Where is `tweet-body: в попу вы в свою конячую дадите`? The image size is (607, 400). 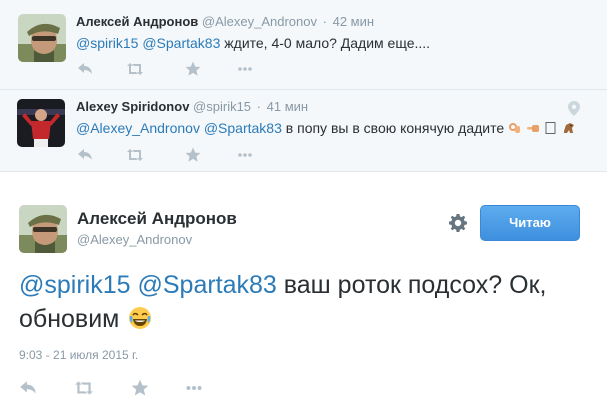
tweet-body: в попу вы в свою конячую дадите is located at coordinates (393, 128).